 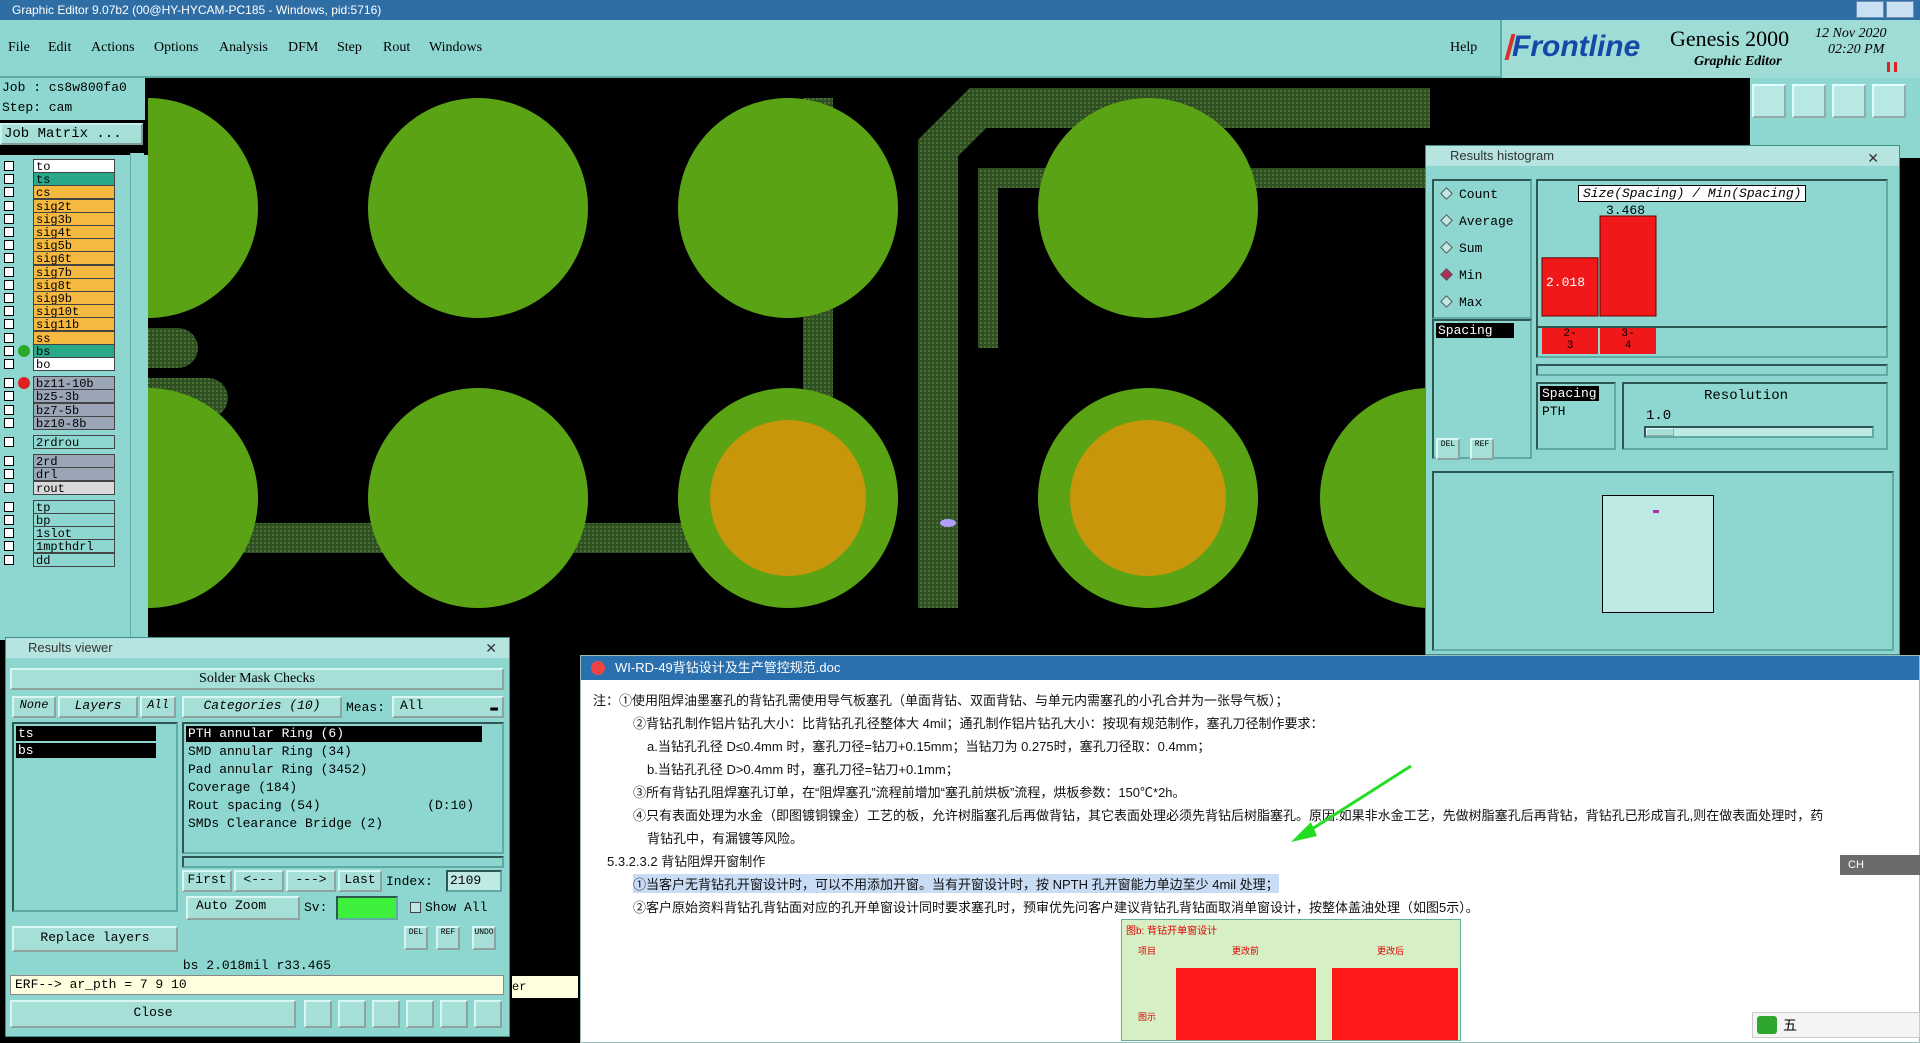 I want to click on layer-name: to, so click(x=74, y=166).